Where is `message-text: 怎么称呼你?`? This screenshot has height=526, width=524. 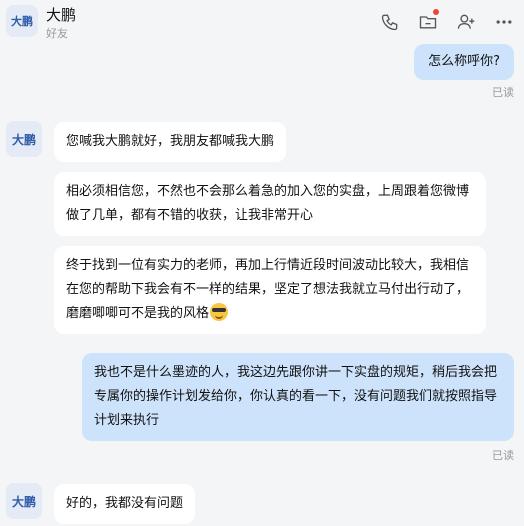
message-text: 怎么称呼你? is located at coordinates (464, 61).